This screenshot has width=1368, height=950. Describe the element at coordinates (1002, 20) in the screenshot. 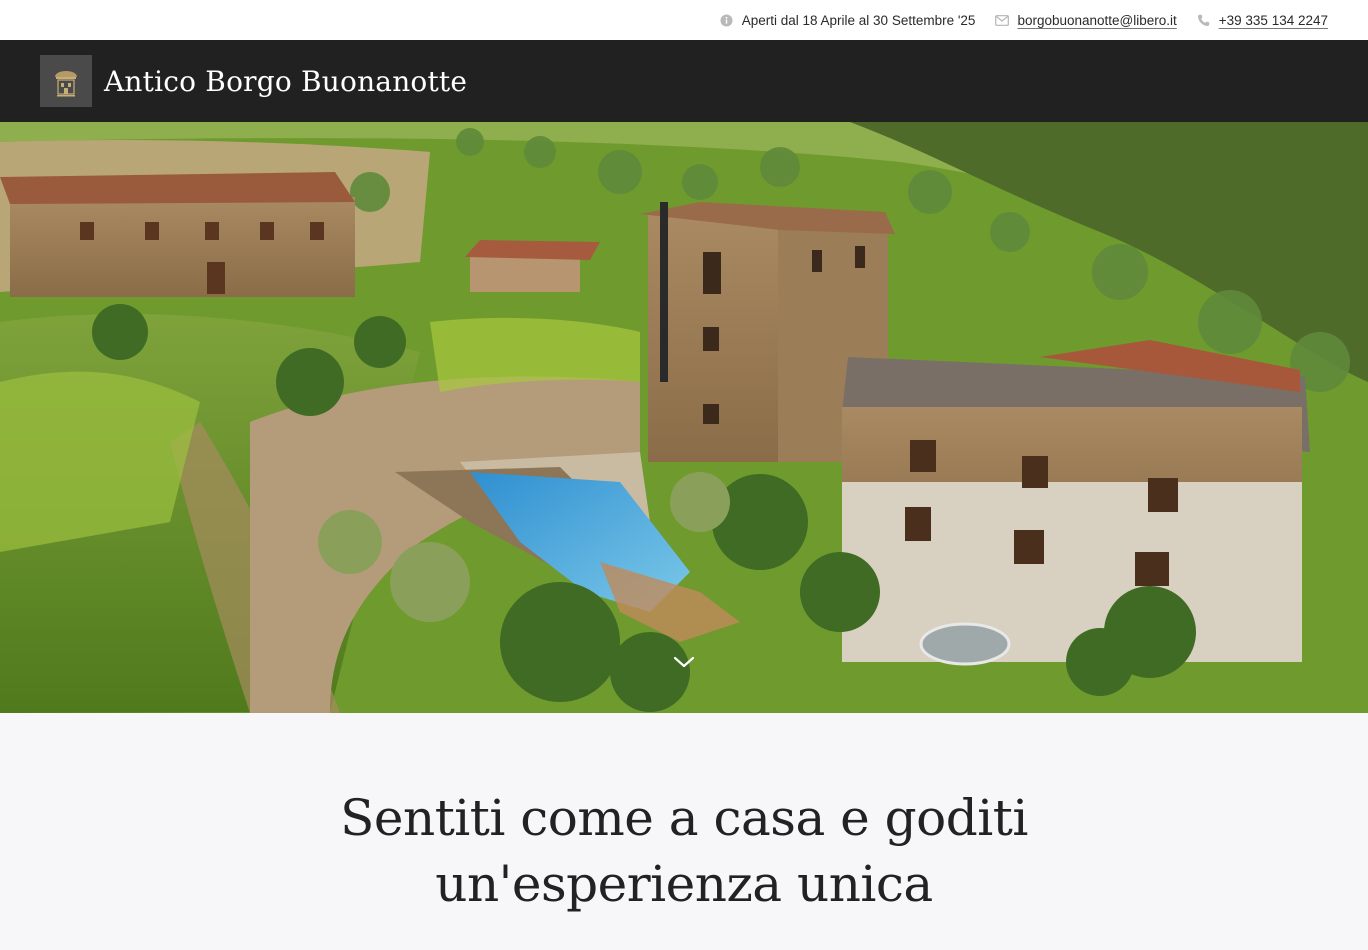

I see `mail-icon` at that location.